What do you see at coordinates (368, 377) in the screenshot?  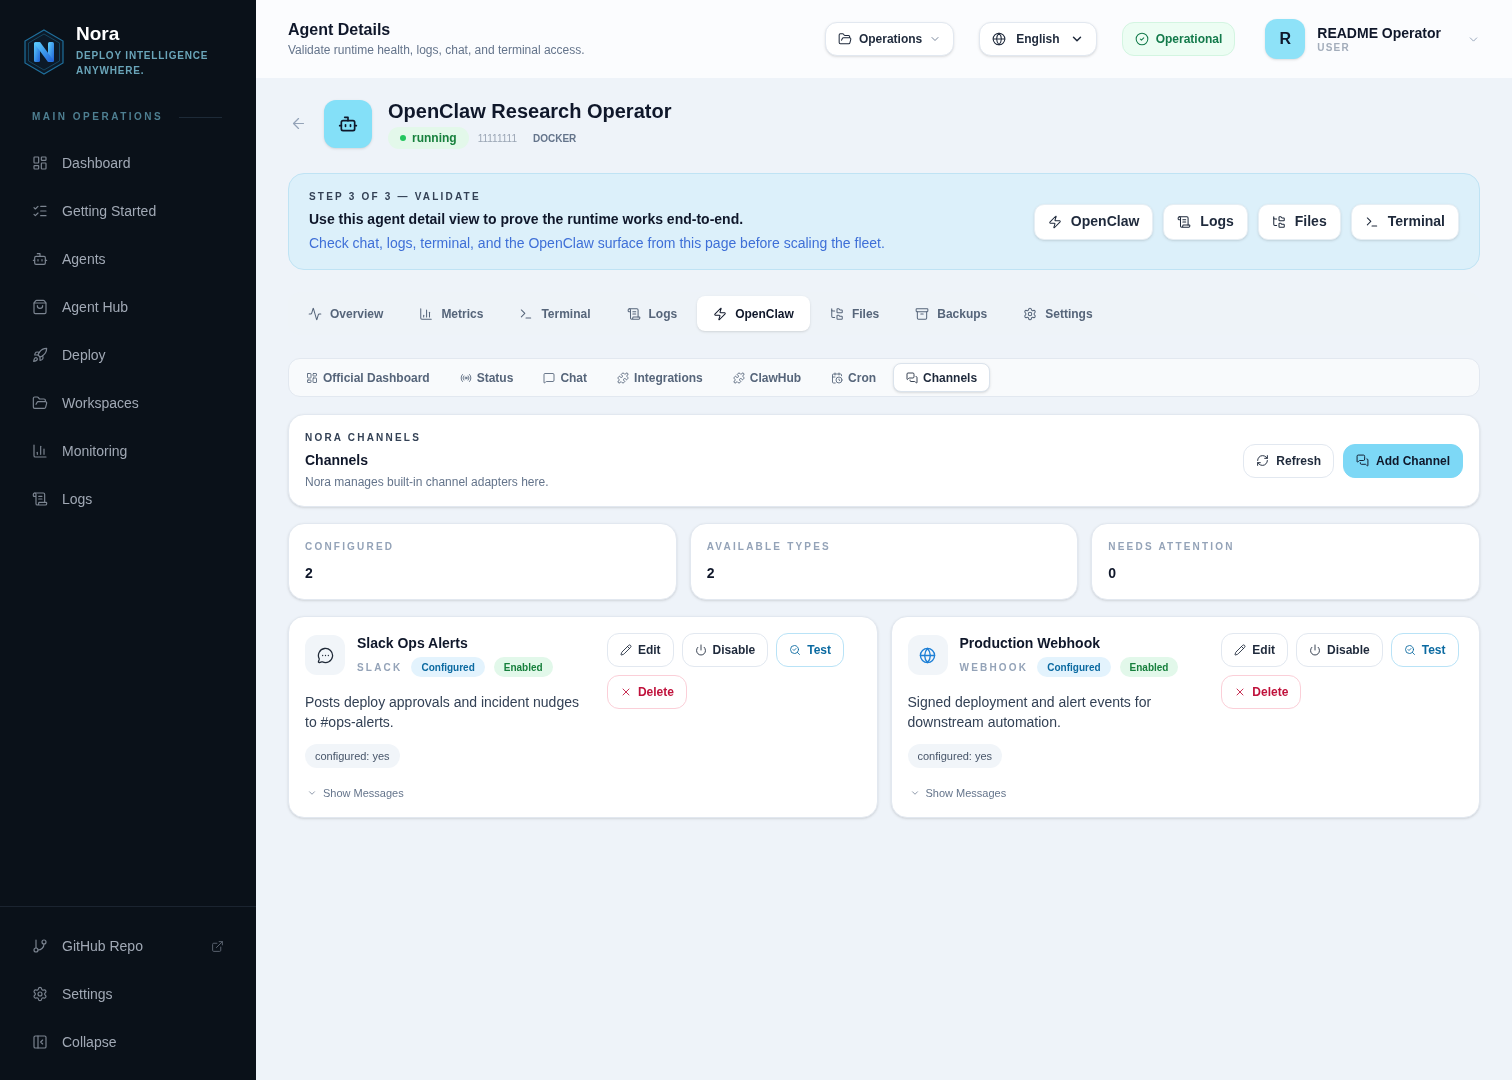 I see `subtab: Official Dashboard` at bounding box center [368, 377].